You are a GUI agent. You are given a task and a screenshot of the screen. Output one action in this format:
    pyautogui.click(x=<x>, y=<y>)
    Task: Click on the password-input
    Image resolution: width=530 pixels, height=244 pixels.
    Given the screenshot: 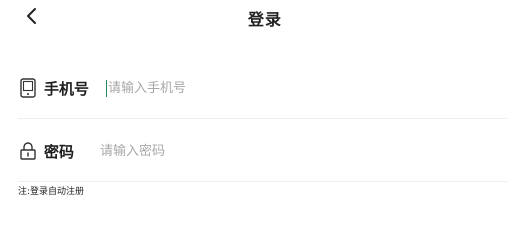 What is the action you would take?
    pyautogui.click(x=250, y=151)
    